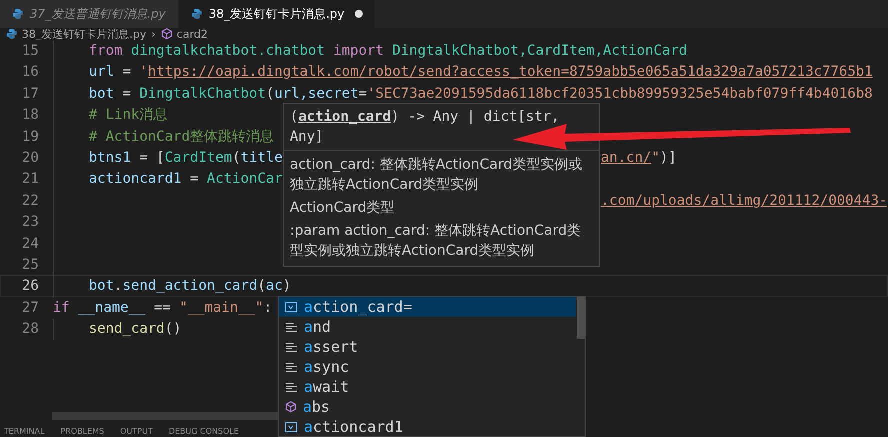 The height and width of the screenshot is (437, 888). I want to click on line-number: 24, so click(30, 244).